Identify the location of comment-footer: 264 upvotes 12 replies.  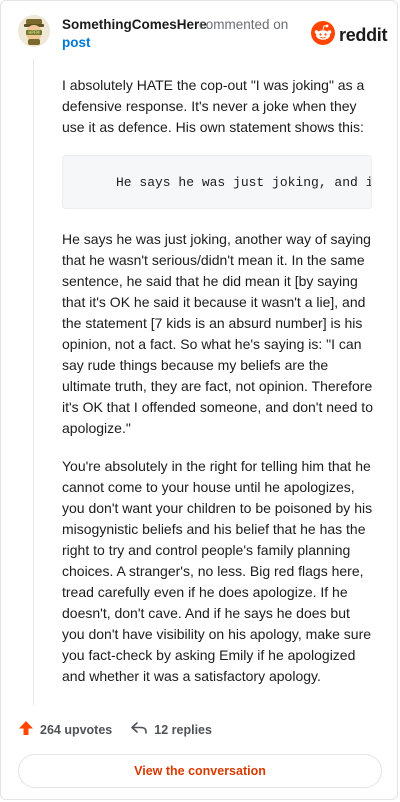
(115, 729).